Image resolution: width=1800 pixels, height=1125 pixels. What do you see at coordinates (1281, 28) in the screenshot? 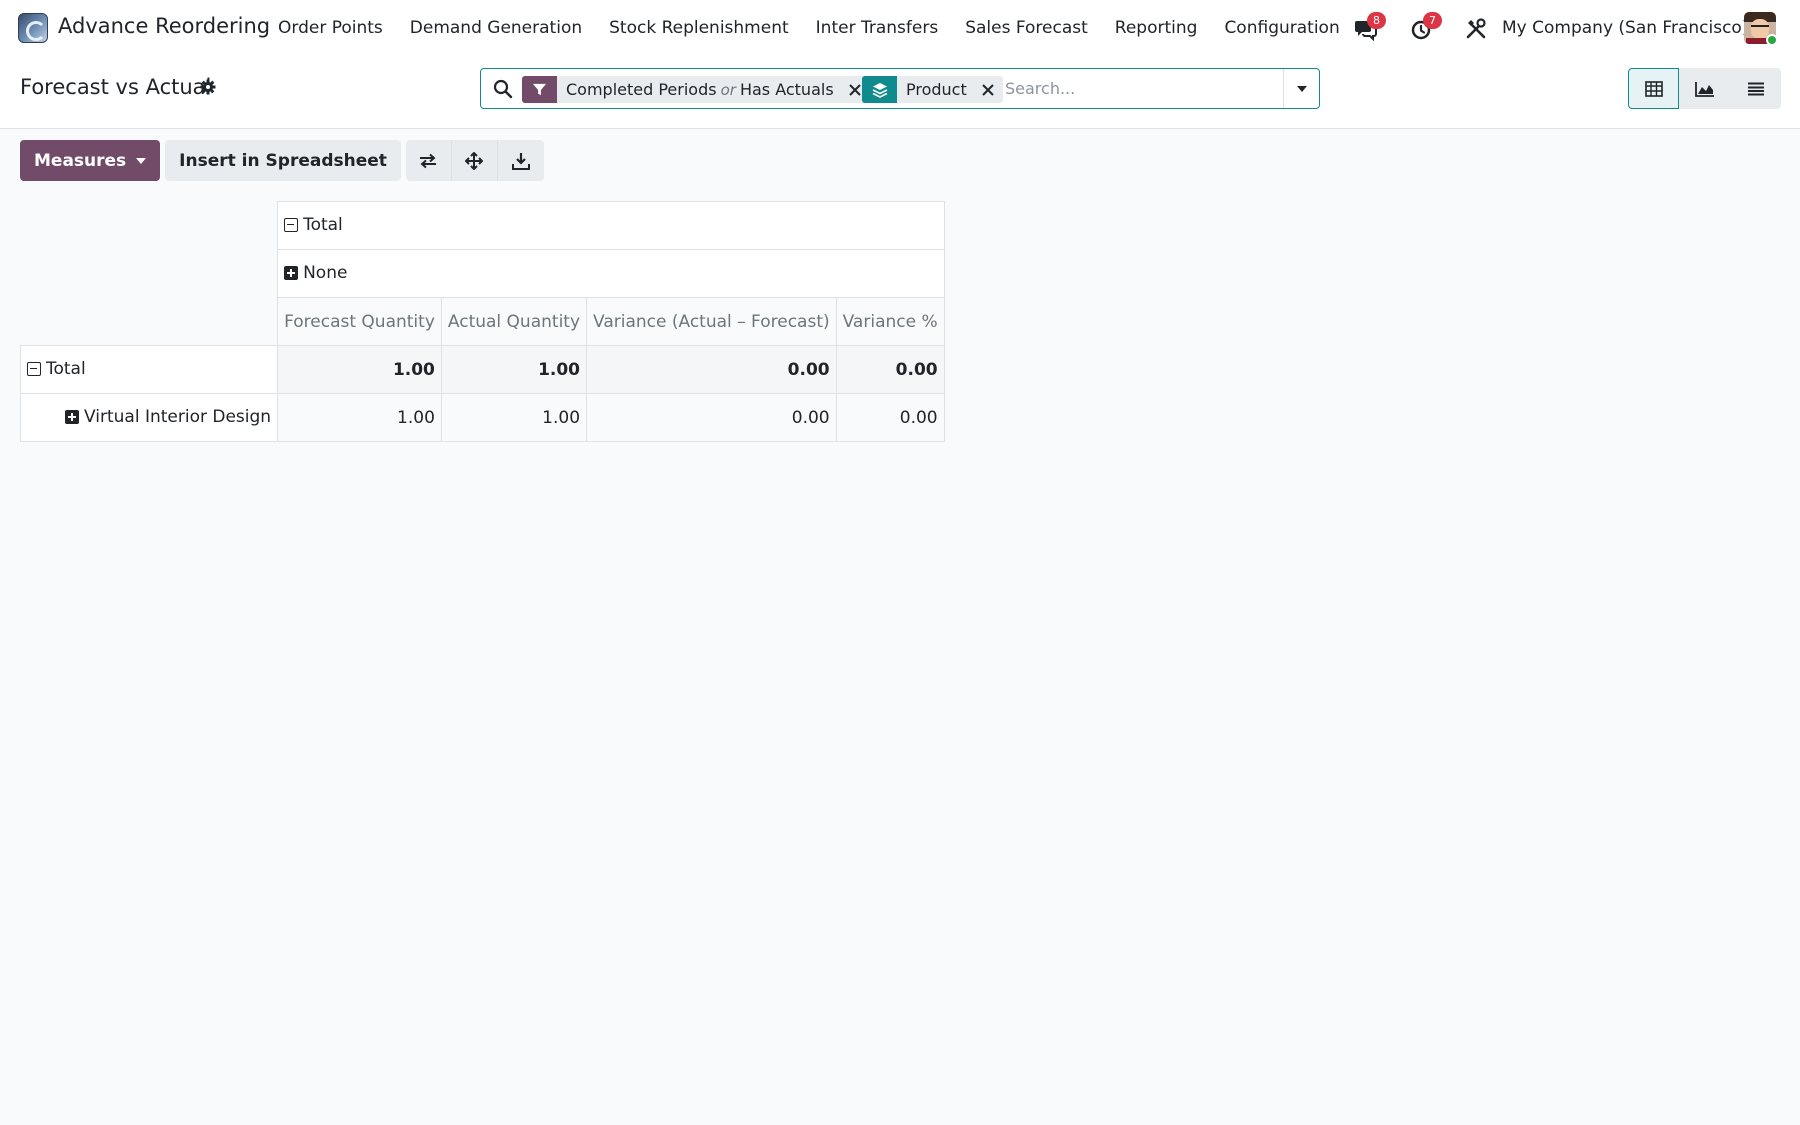
I see `menu-configuration: Configuration` at bounding box center [1281, 28].